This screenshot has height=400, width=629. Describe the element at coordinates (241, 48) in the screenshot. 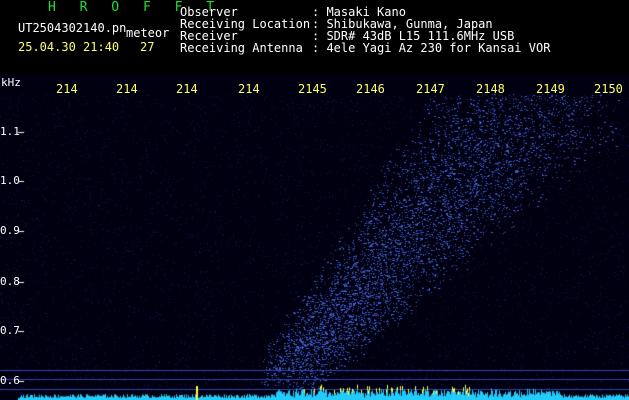

I see `antenna-label: Receiving Antenna` at that location.